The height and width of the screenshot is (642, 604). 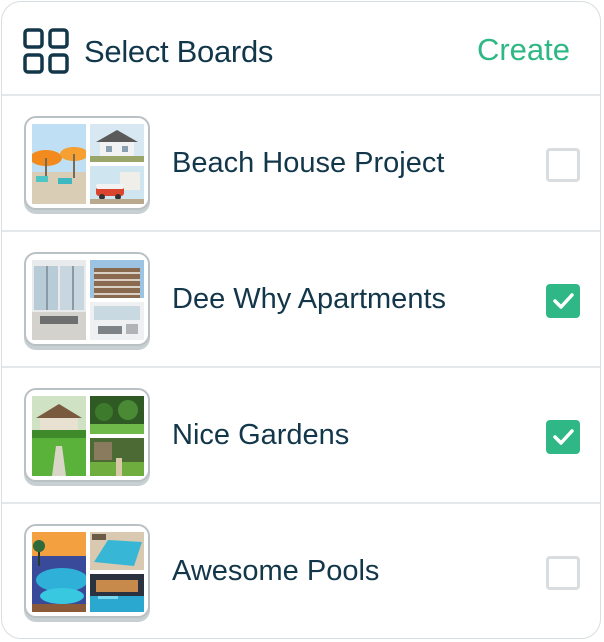 I want to click on campervan-image, so click(x=117, y=185).